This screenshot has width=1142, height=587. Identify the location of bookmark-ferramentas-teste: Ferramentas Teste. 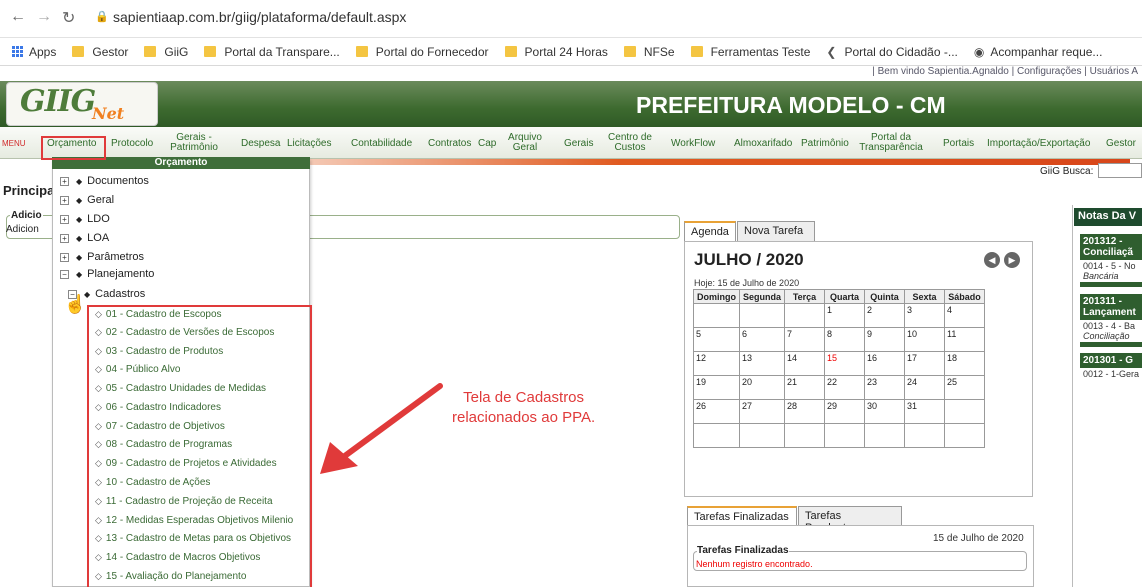
(750, 52).